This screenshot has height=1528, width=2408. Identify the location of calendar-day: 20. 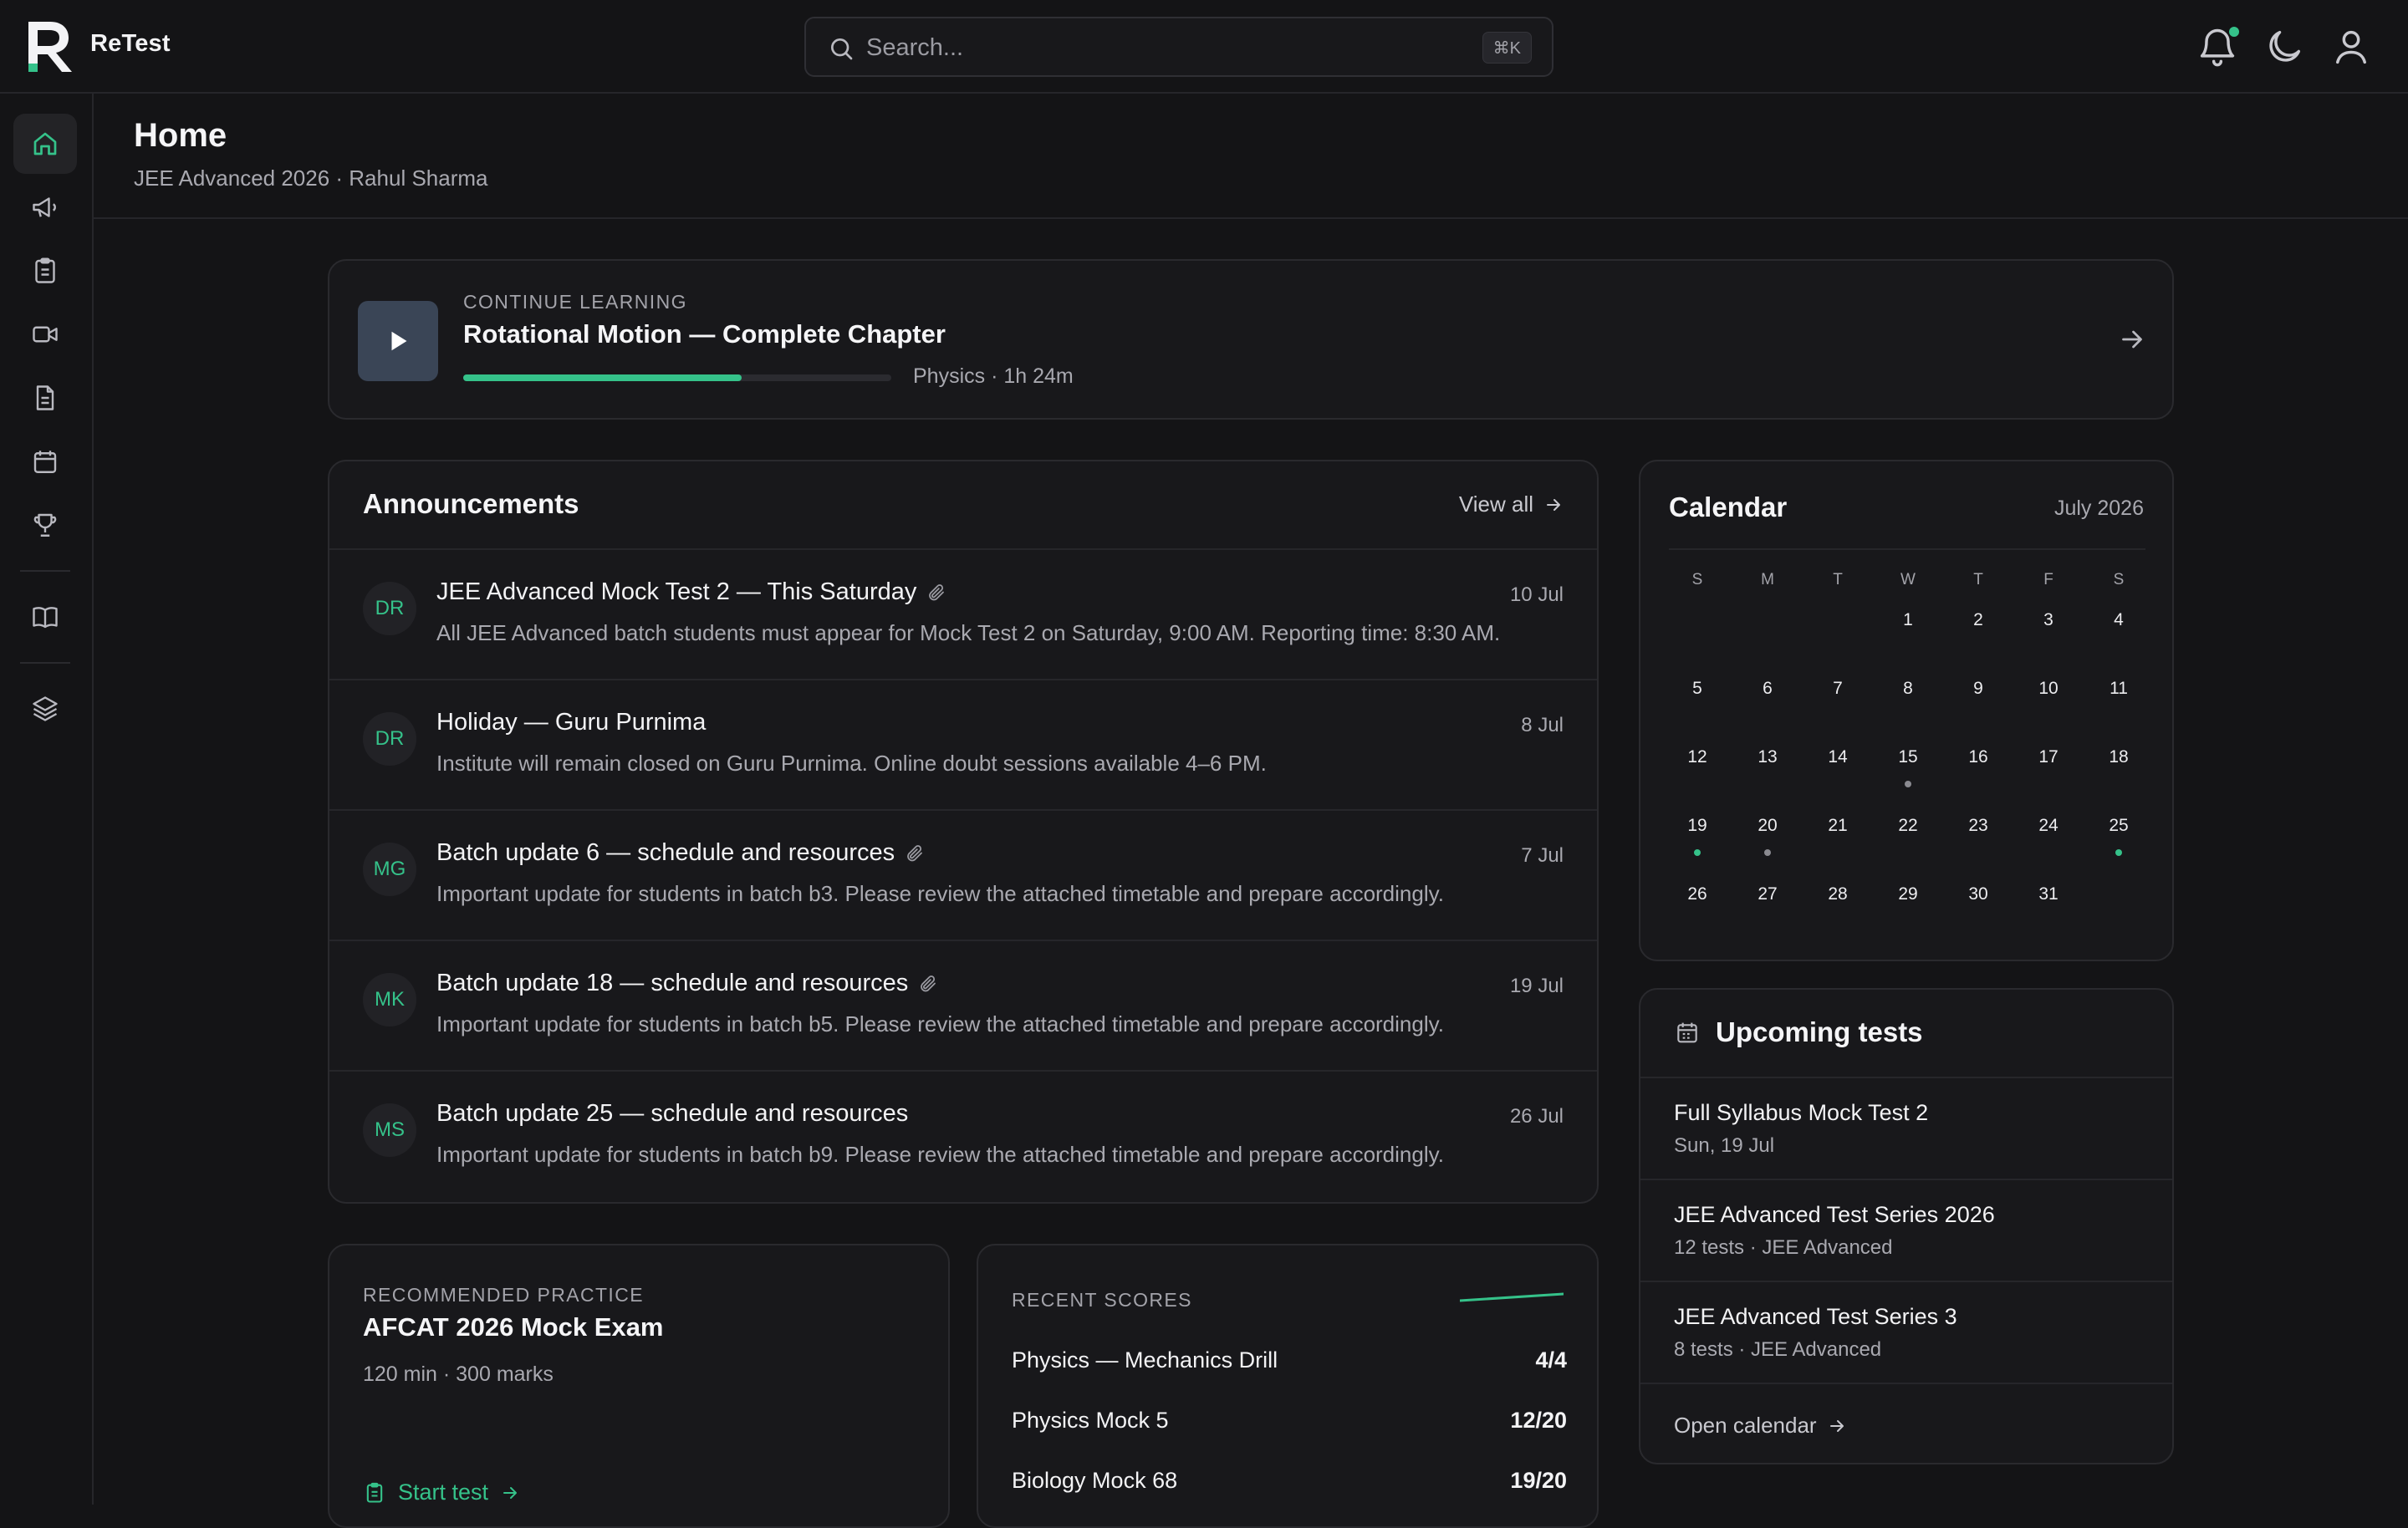
(1767, 835).